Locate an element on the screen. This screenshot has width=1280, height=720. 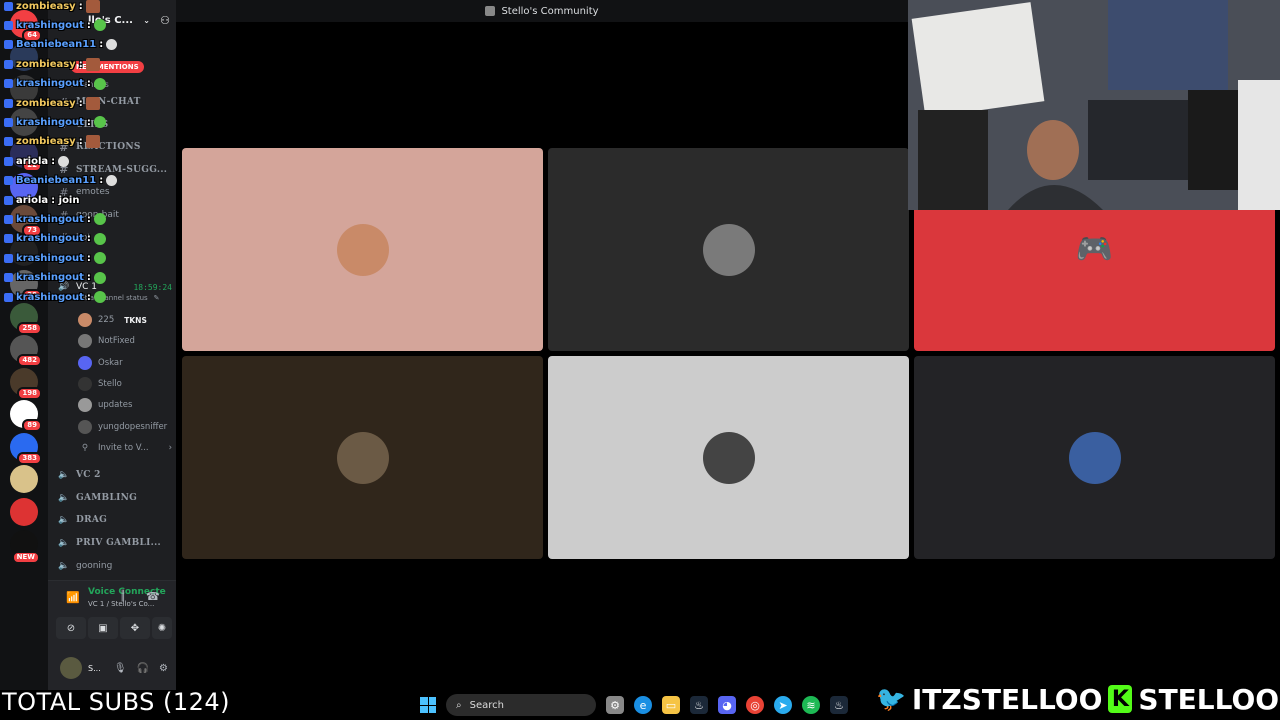
server-icon: 73 is located at coordinates (26, 221).